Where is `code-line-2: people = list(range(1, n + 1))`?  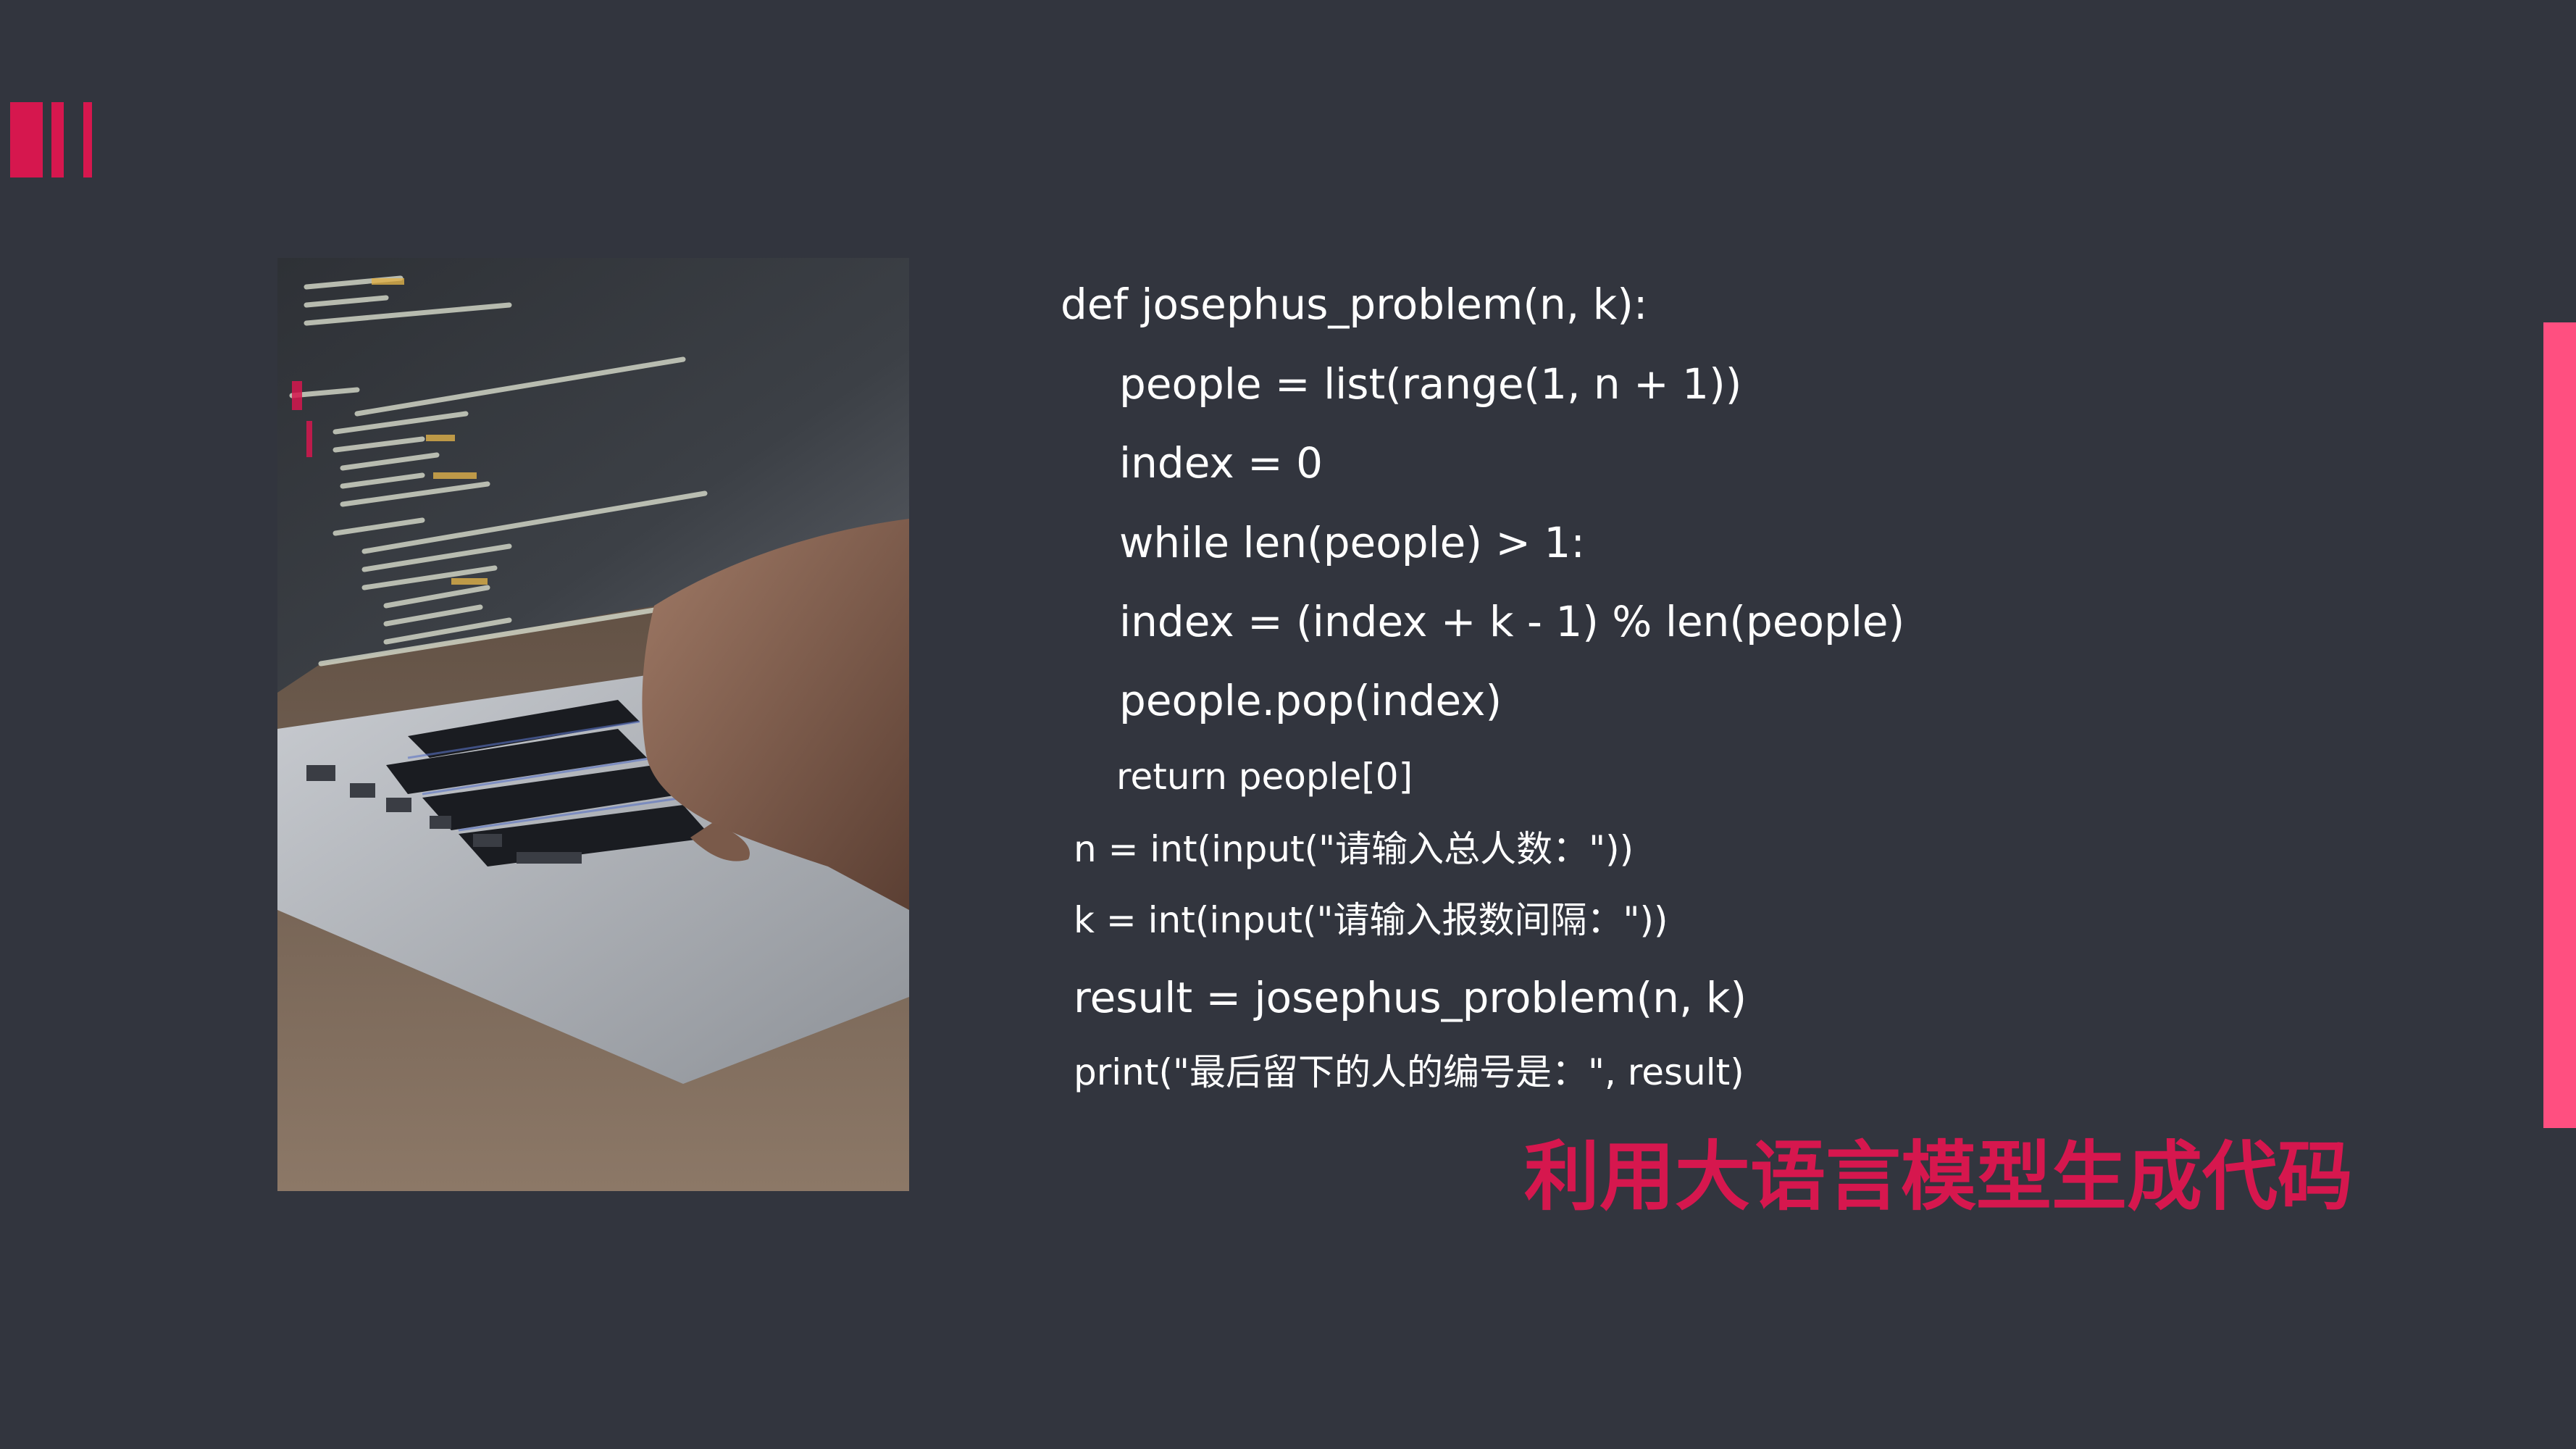 code-line-2: people = list(range(1, n + 1)) is located at coordinates (1430, 384).